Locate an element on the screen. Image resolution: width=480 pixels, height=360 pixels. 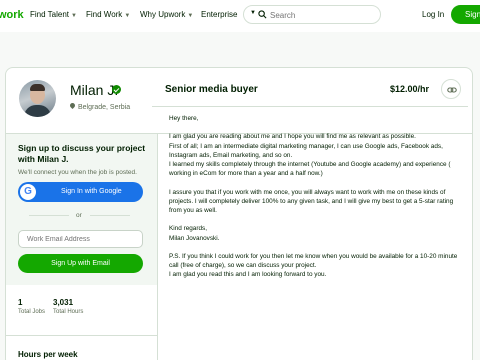
share-link-button is located at coordinates (451, 89).